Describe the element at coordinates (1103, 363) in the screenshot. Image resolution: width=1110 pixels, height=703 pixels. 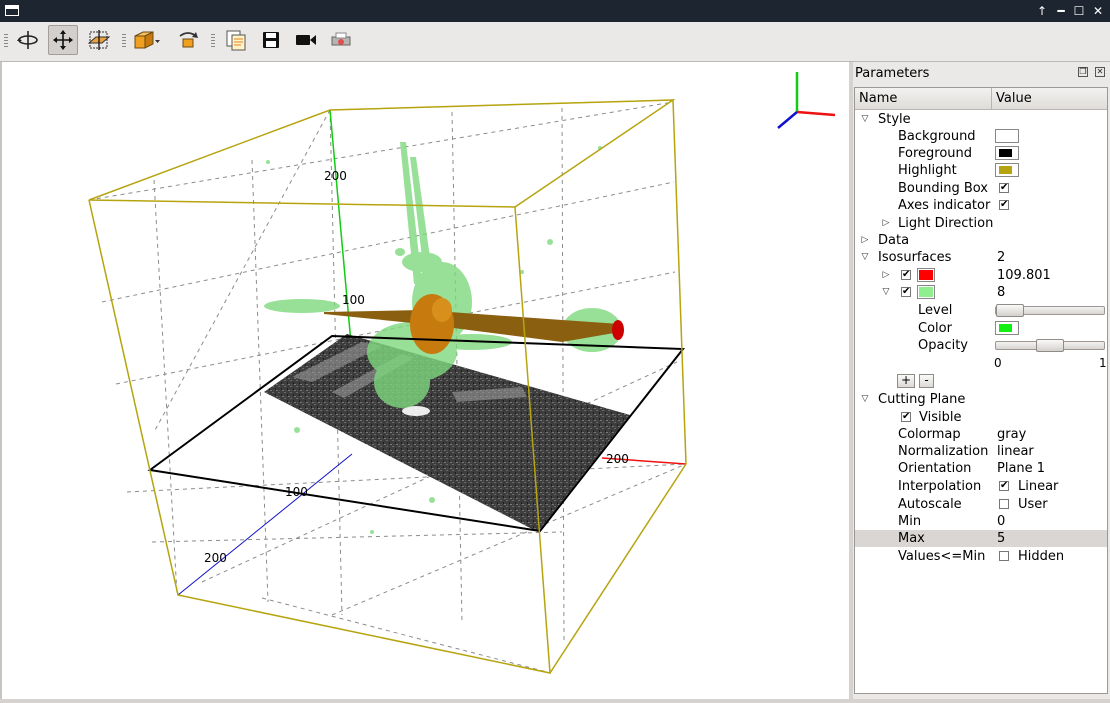
I see `opacity-max-label: 1` at that location.